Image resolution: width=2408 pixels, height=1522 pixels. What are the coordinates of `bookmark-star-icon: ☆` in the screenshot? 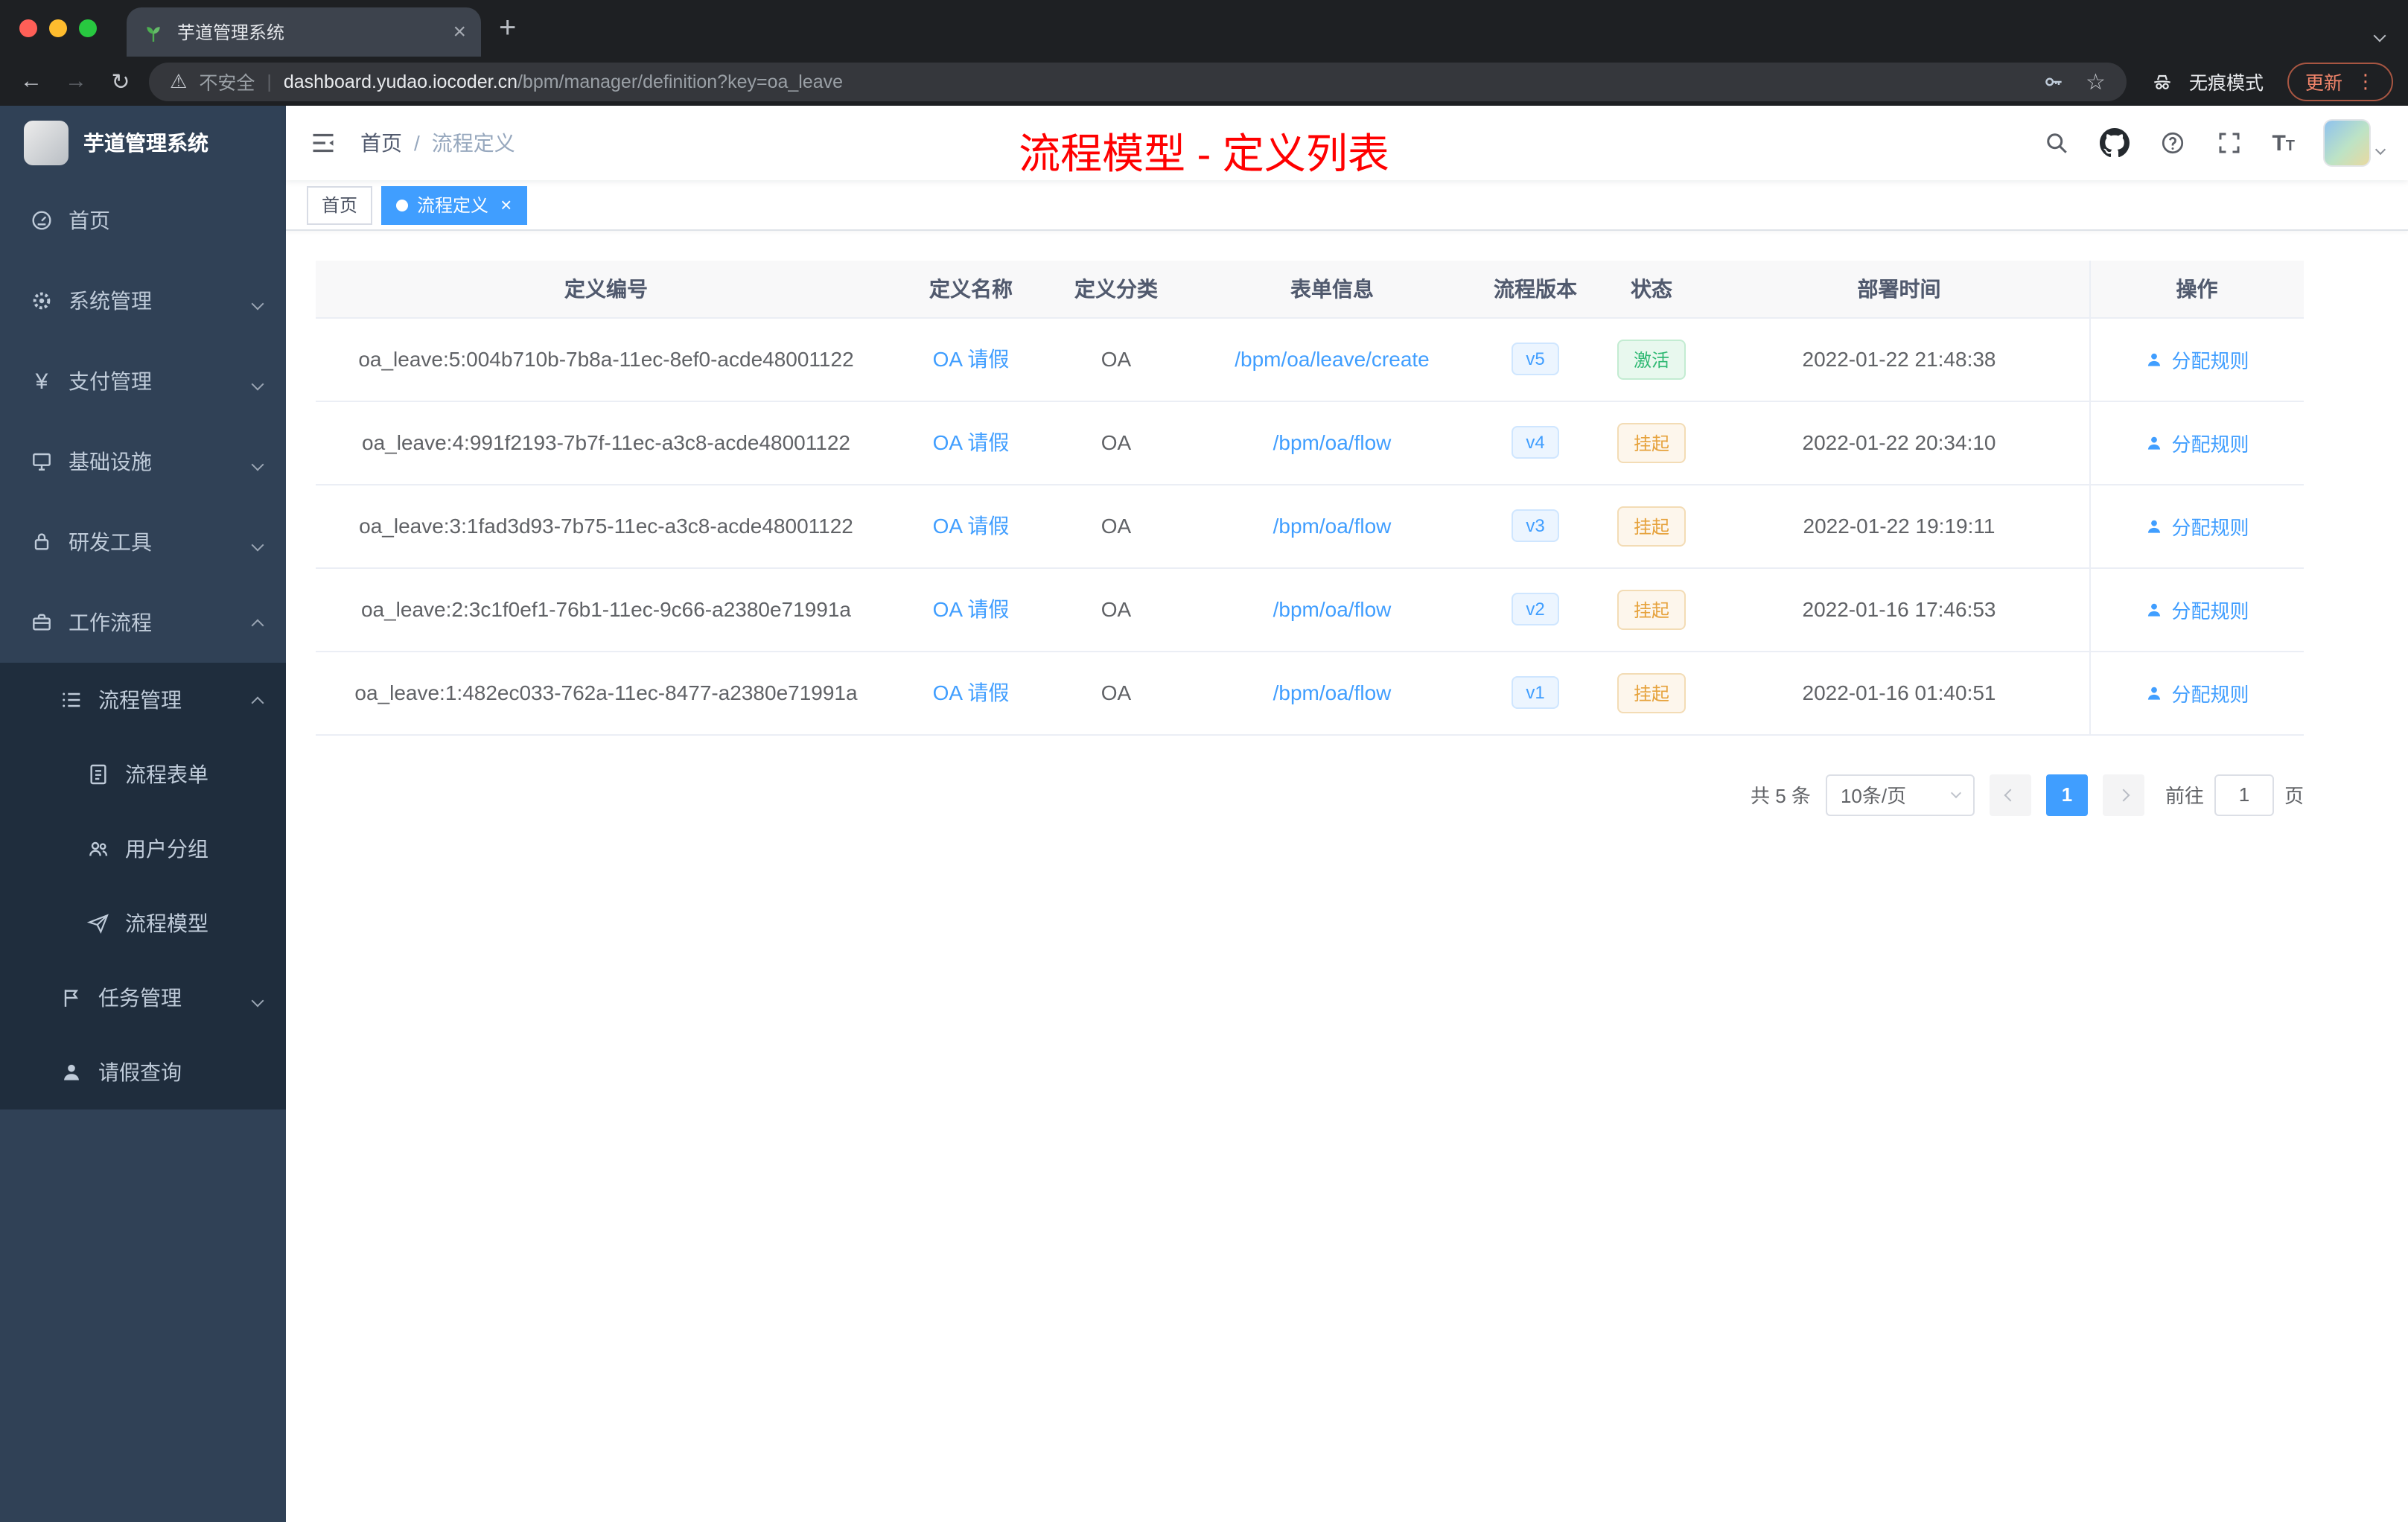 It's located at (2096, 81).